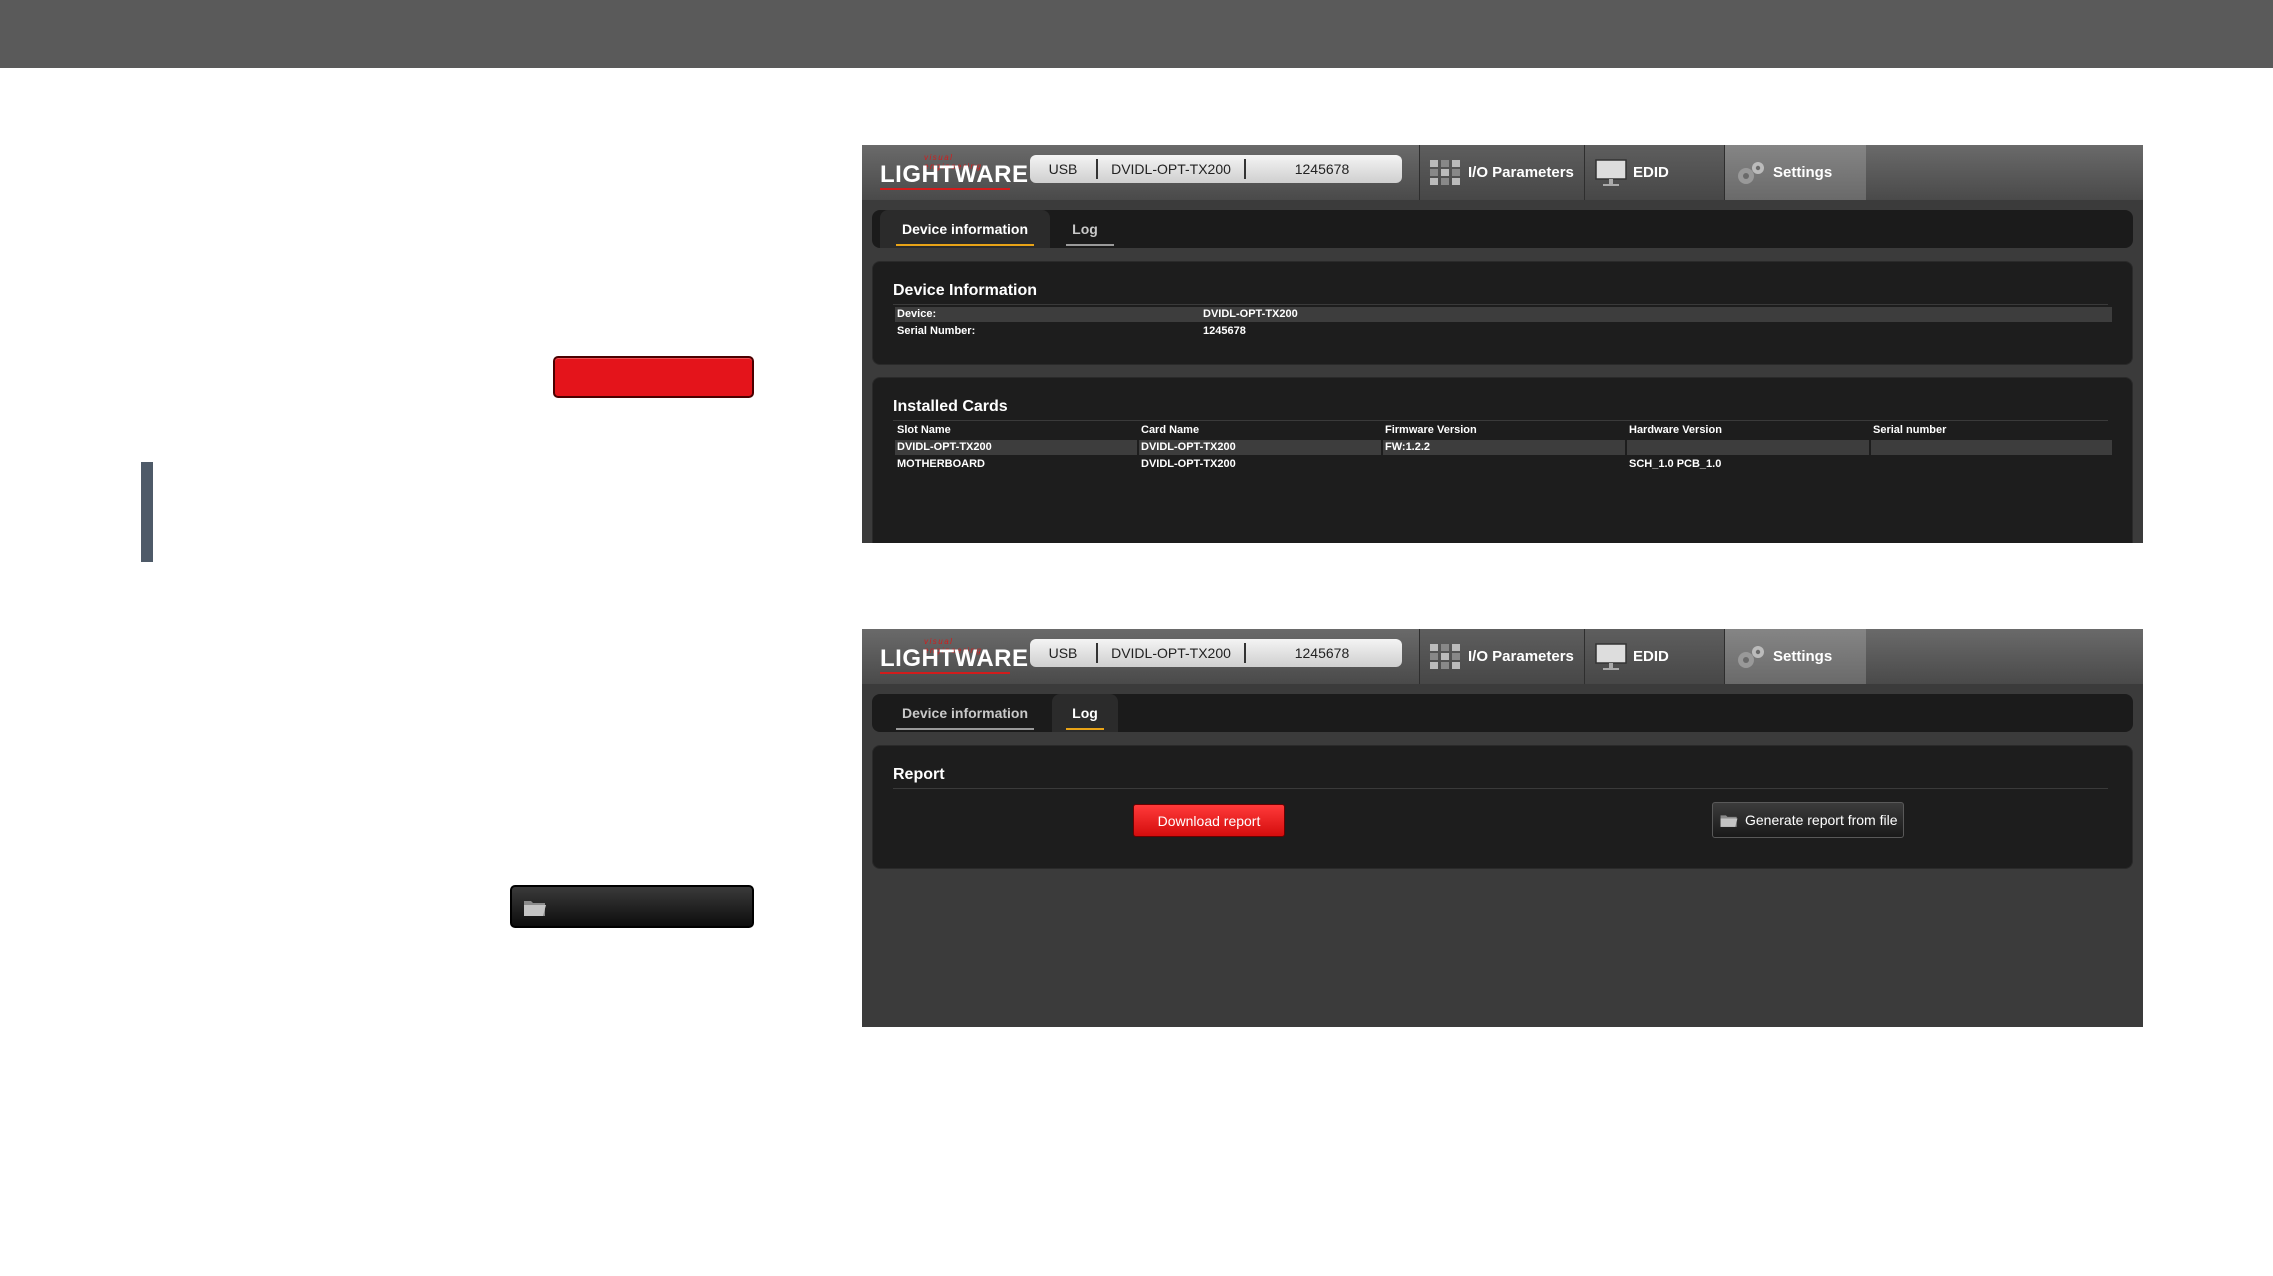 This screenshot has width=2273, height=1276. What do you see at coordinates (1071, 331) in the screenshot?
I see `serial-number-row: Serial Number: 1245678` at bounding box center [1071, 331].